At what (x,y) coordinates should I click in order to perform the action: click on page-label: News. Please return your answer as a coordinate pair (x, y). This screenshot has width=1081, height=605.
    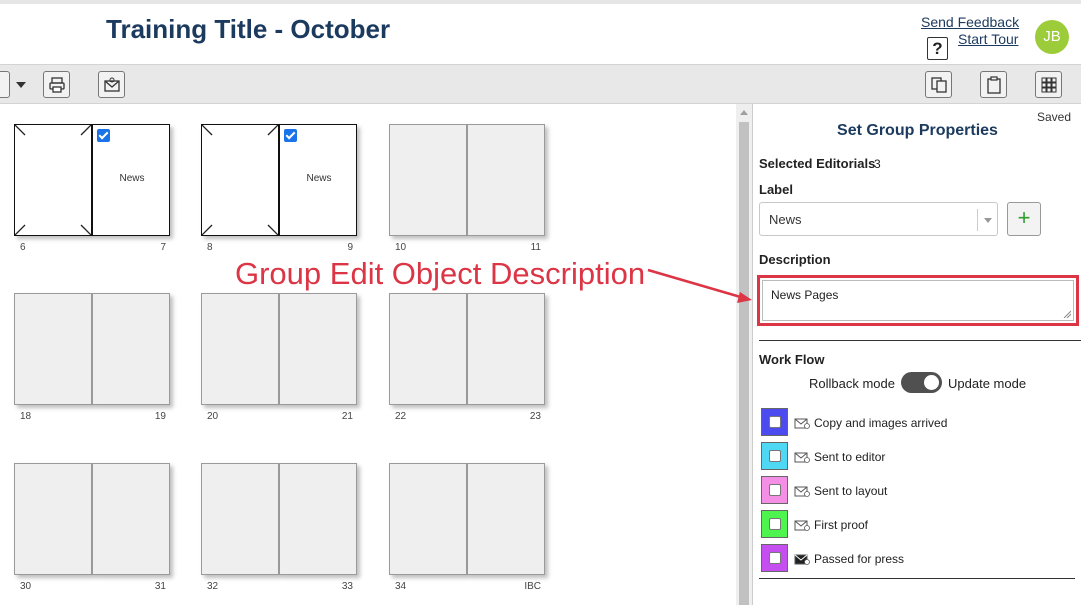
    Looking at the image, I should click on (319, 178).